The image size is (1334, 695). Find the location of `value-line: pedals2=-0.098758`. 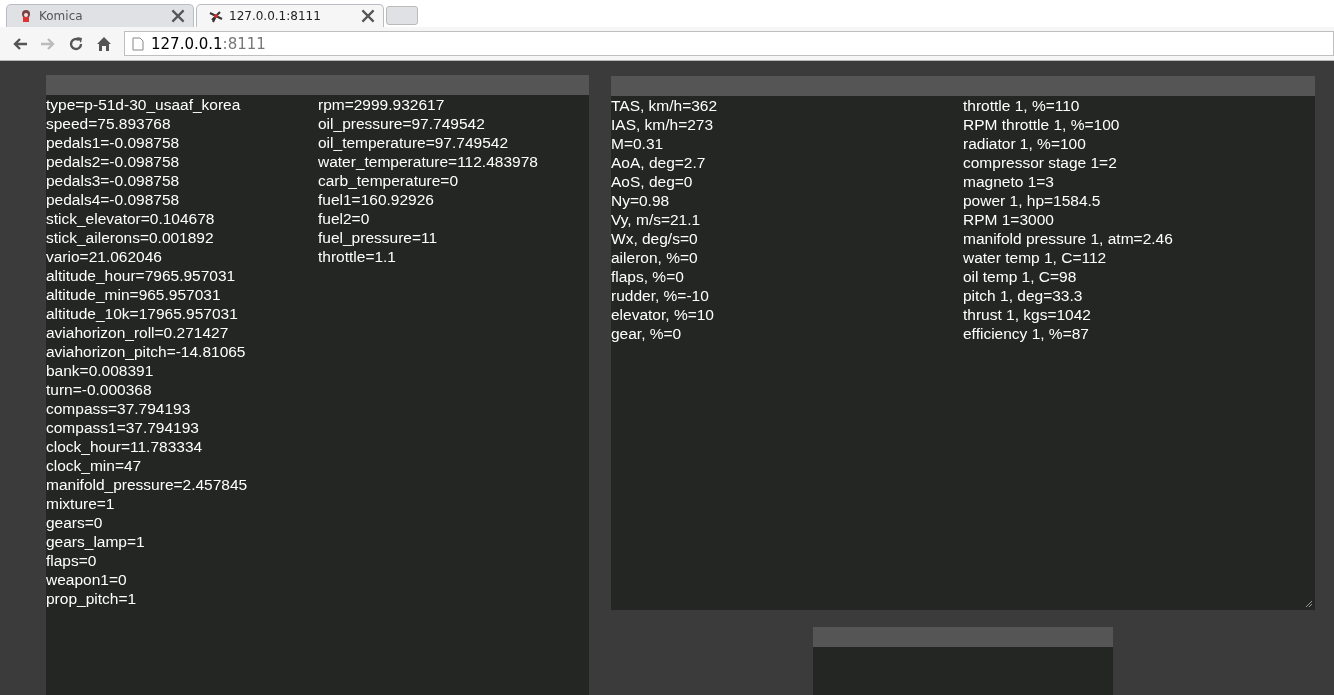

value-line: pedals2=-0.098758 is located at coordinates (113, 161).